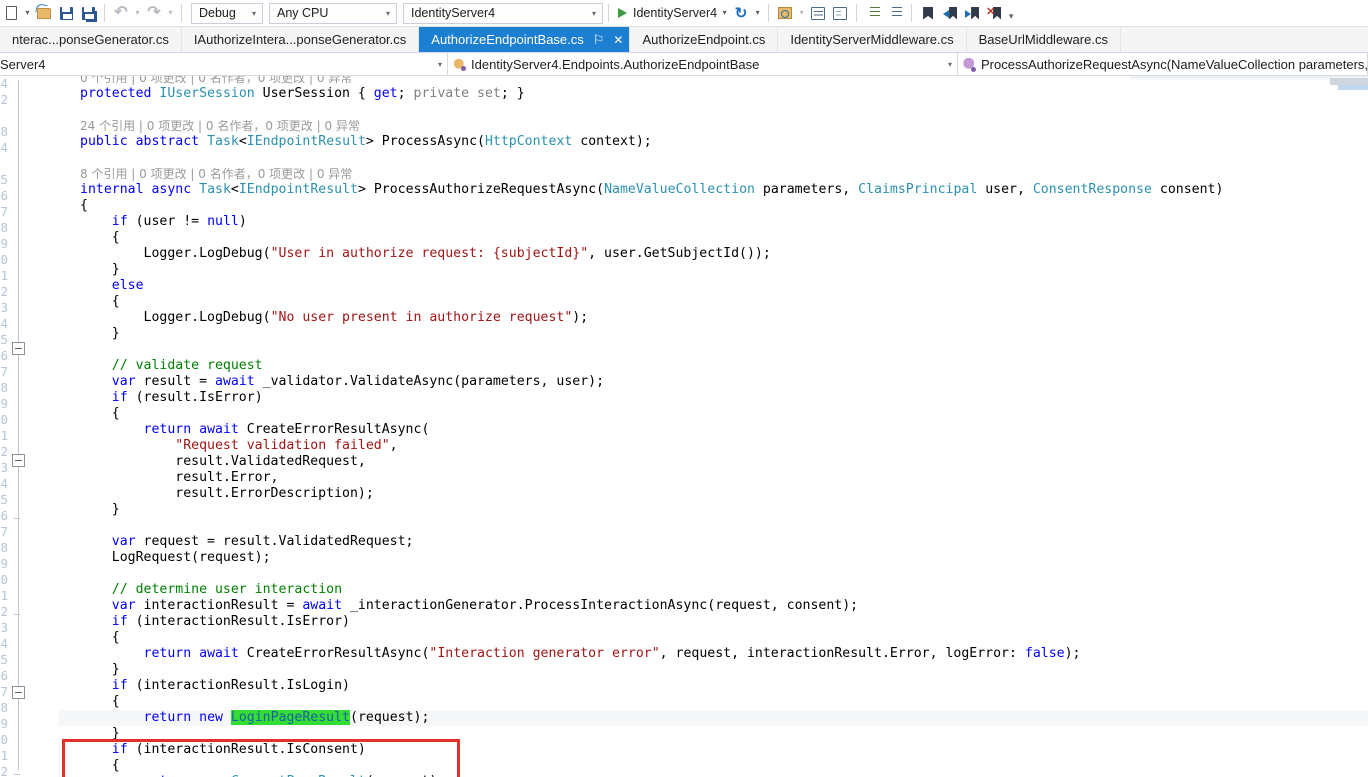 This screenshot has height=777, width=1368. What do you see at coordinates (66, 13) in the screenshot?
I see `save-icon` at bounding box center [66, 13].